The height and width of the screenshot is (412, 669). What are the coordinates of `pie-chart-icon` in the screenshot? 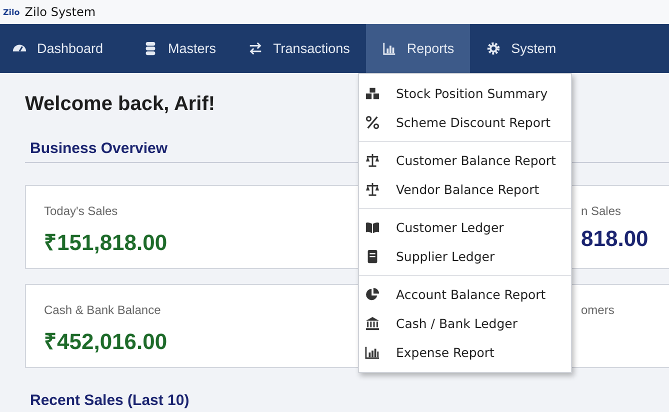 It's located at (372, 294).